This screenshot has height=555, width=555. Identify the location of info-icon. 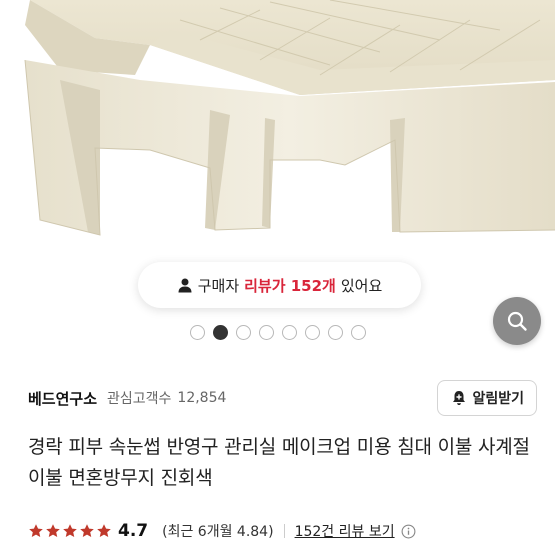
(408, 531).